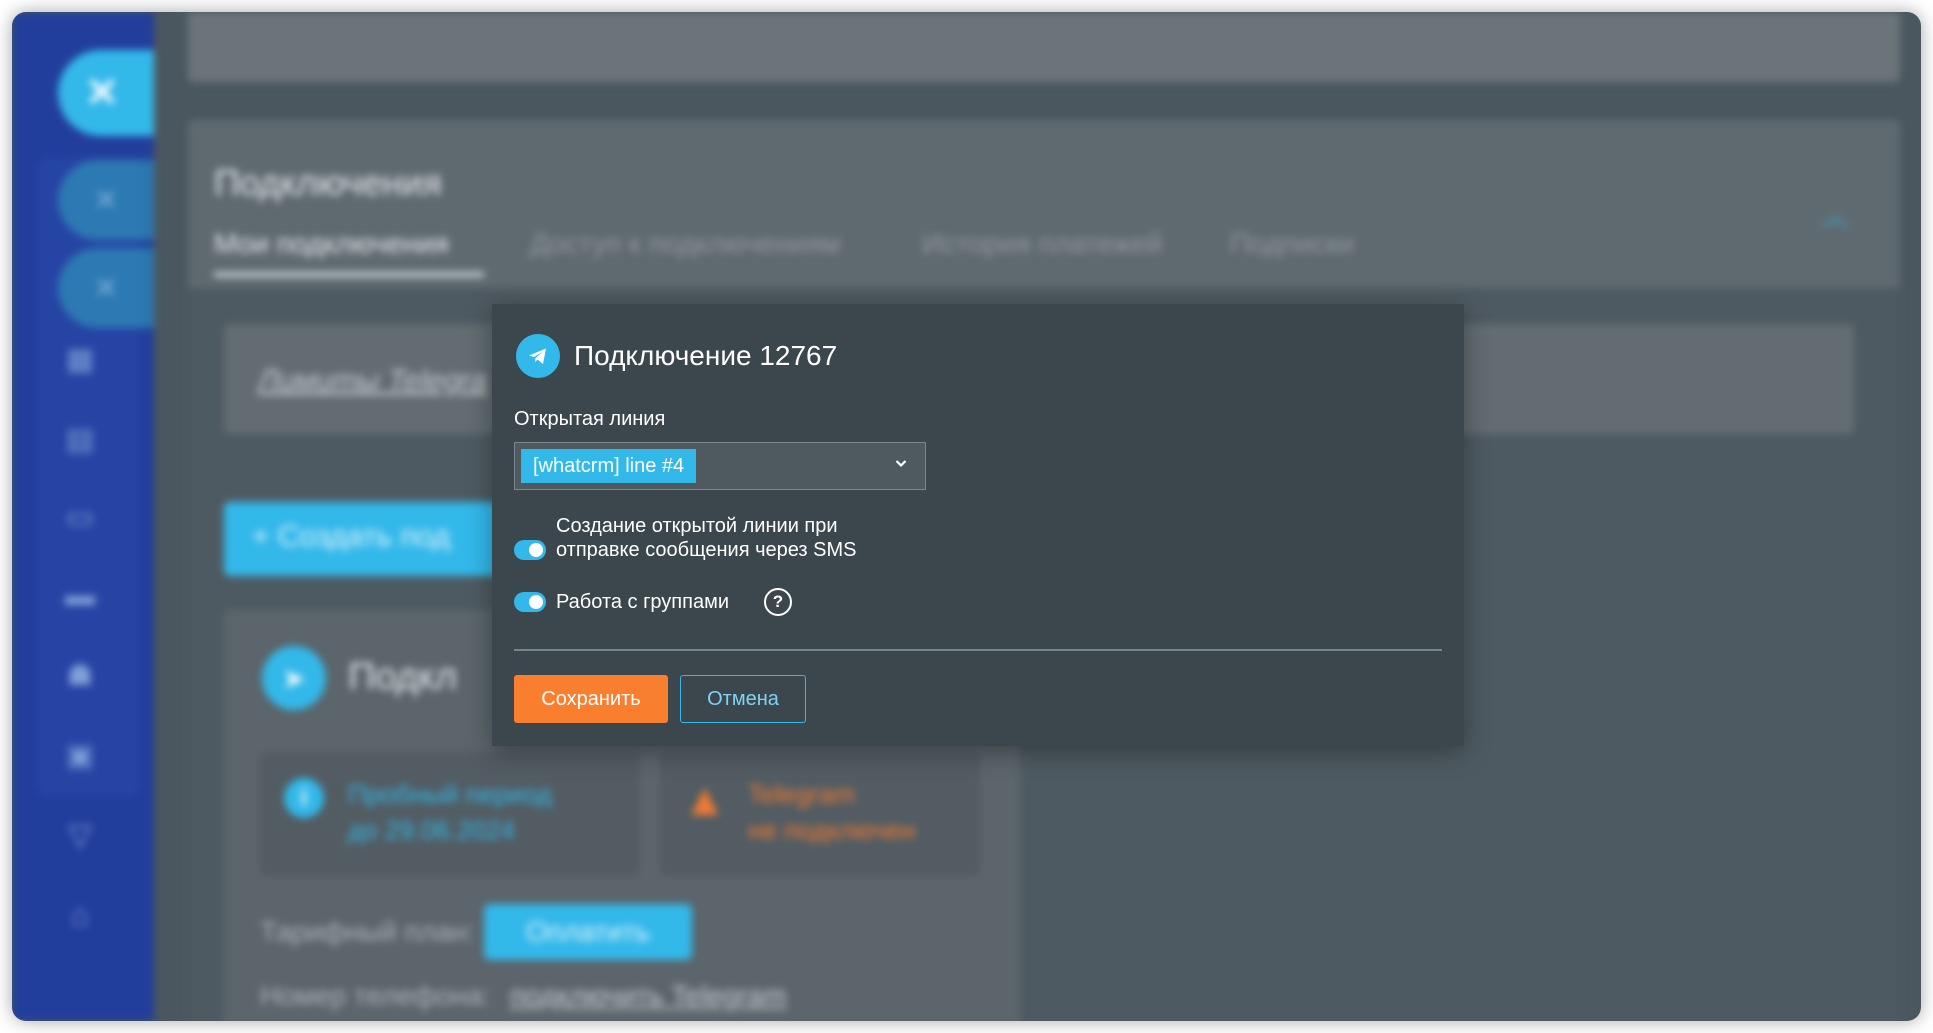 The height and width of the screenshot is (1033, 1933). I want to click on tab-my-connections: Мои подключения, so click(331, 244).